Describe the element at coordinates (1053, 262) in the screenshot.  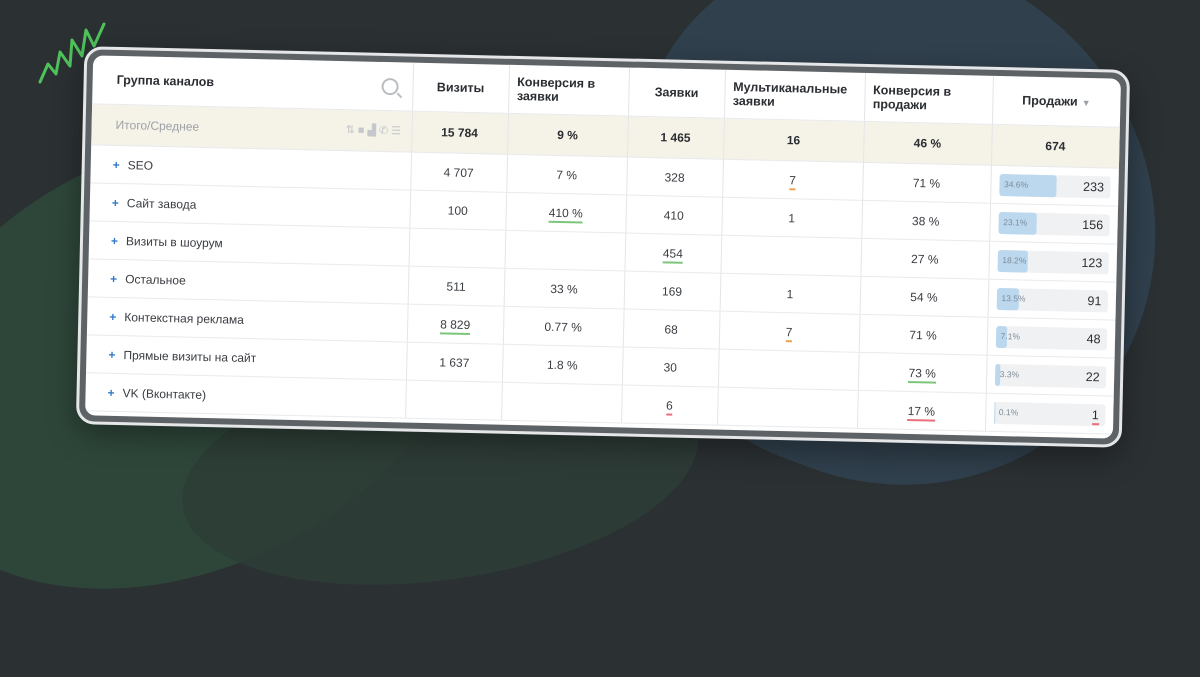
I see `cell-sales: 18.2% 123` at that location.